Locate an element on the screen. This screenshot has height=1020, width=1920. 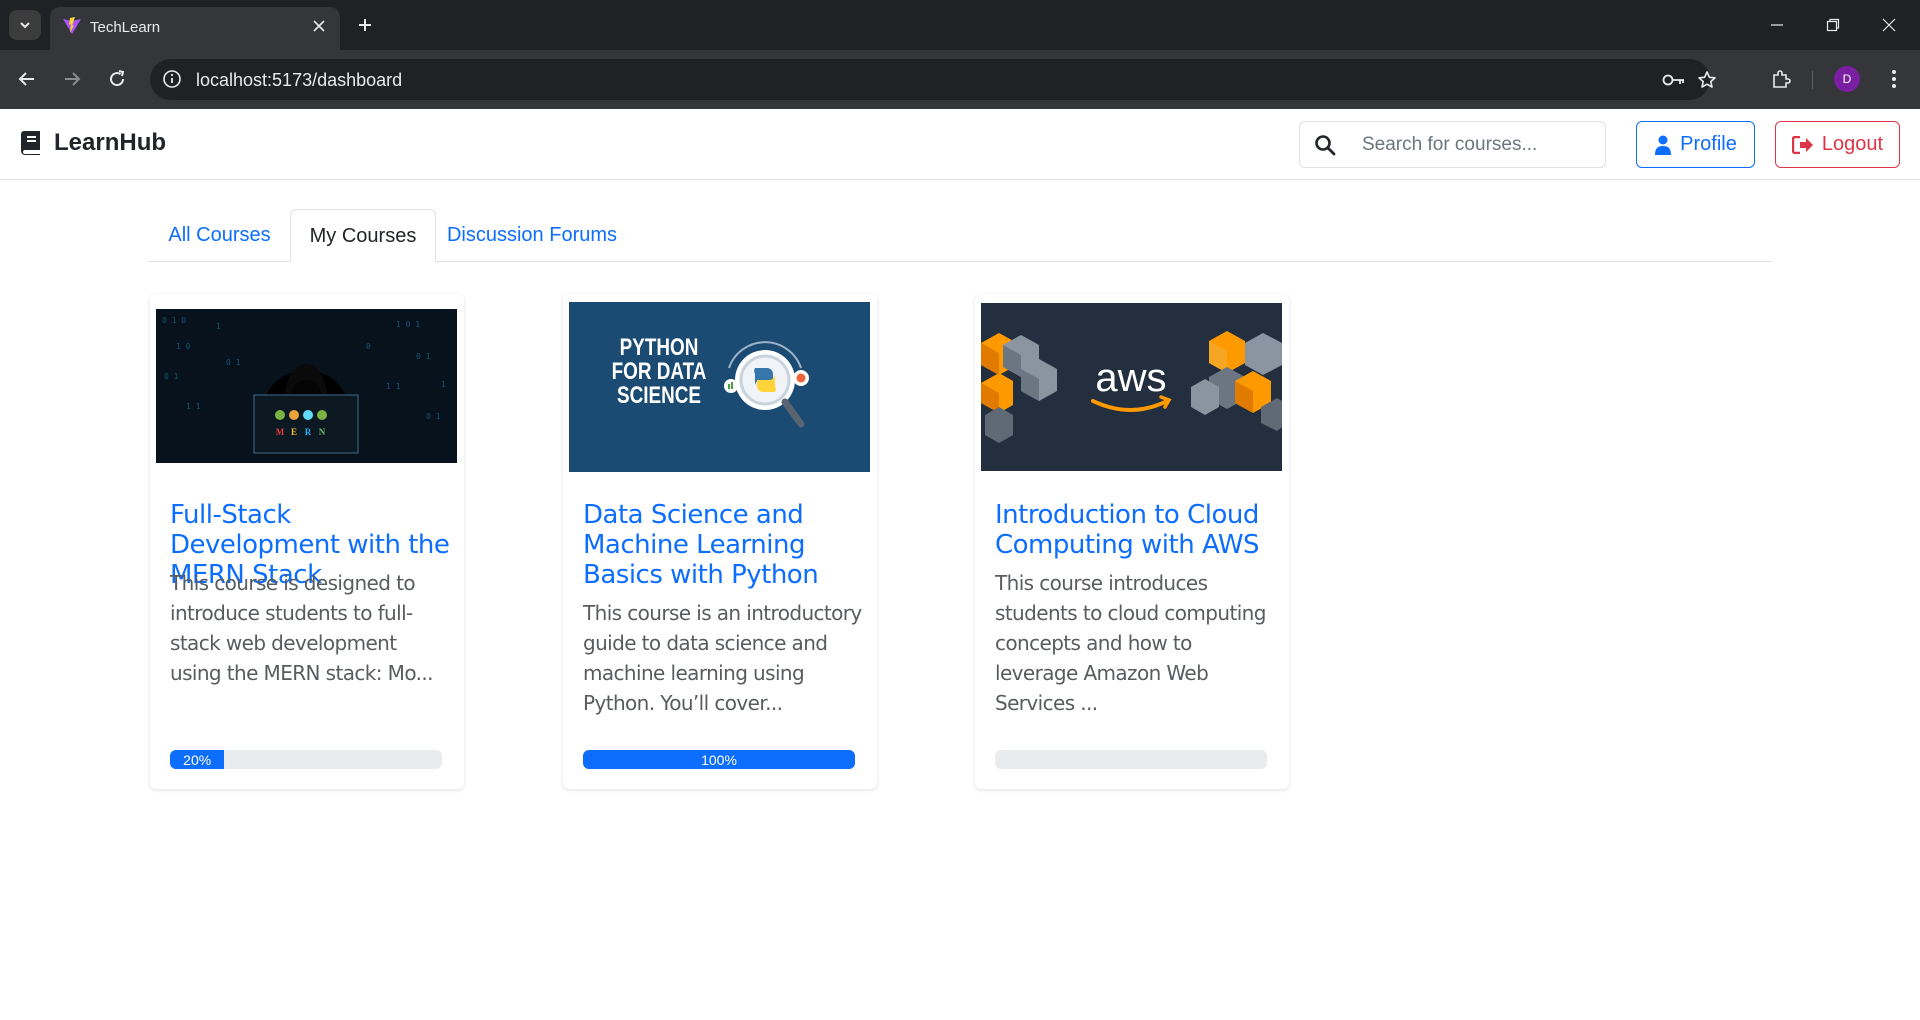
reload-button is located at coordinates (117, 79).